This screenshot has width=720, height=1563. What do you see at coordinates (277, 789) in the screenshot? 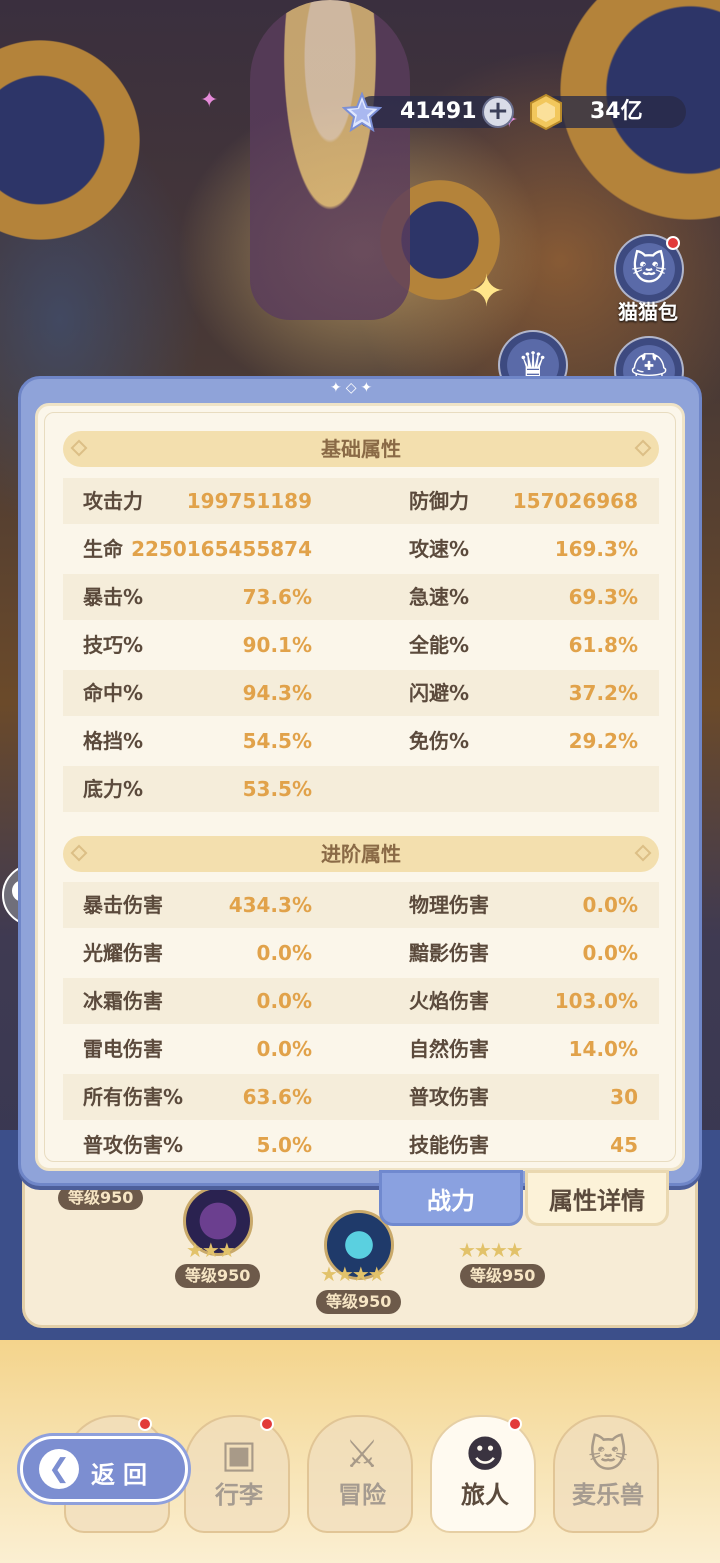
I see `attribute-value: 53.5%` at bounding box center [277, 789].